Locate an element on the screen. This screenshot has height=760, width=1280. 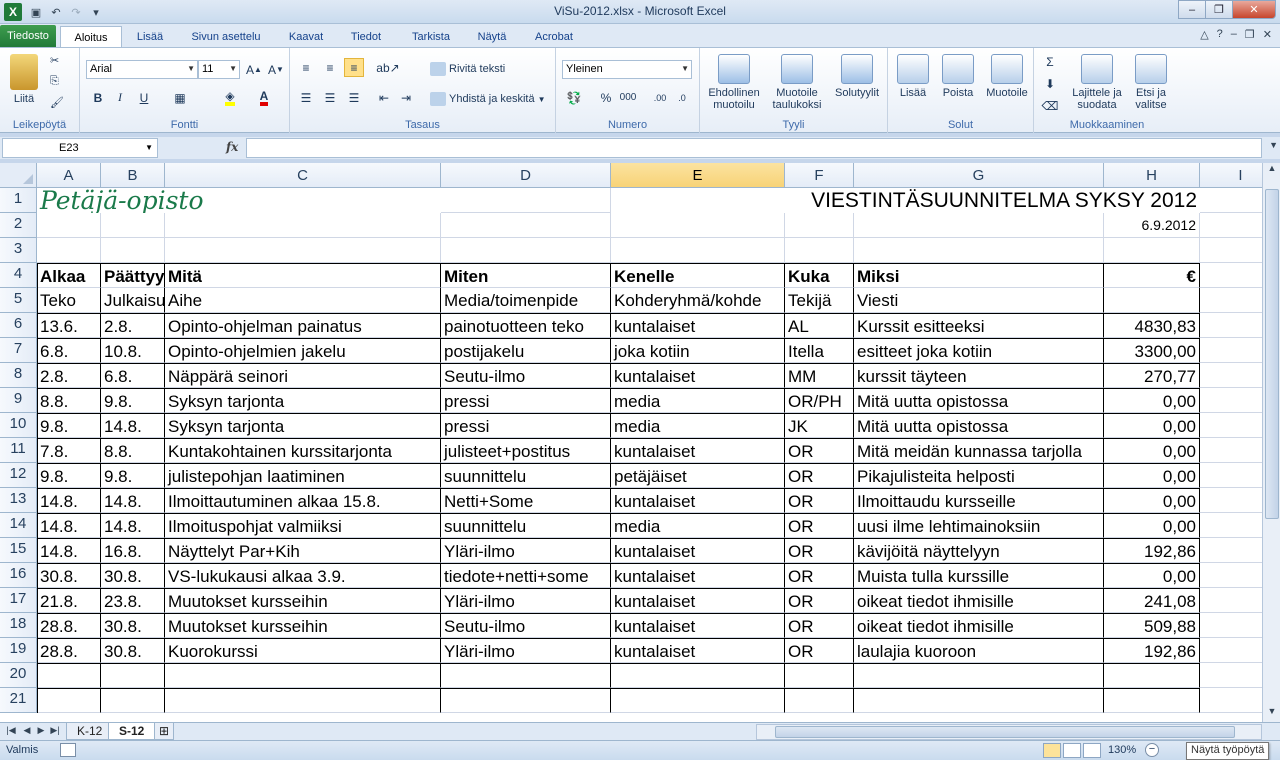
find-select-button: Etsi ja valitse is located at coordinates (1151, 82).